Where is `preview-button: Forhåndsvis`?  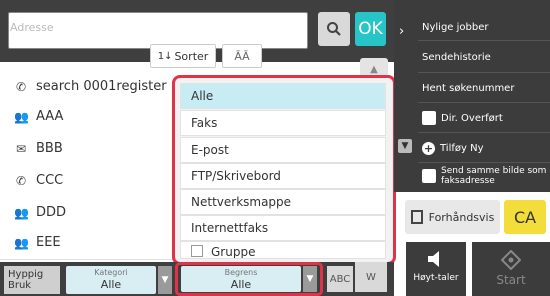
preview-button: Forhåndsvis is located at coordinates (452, 217).